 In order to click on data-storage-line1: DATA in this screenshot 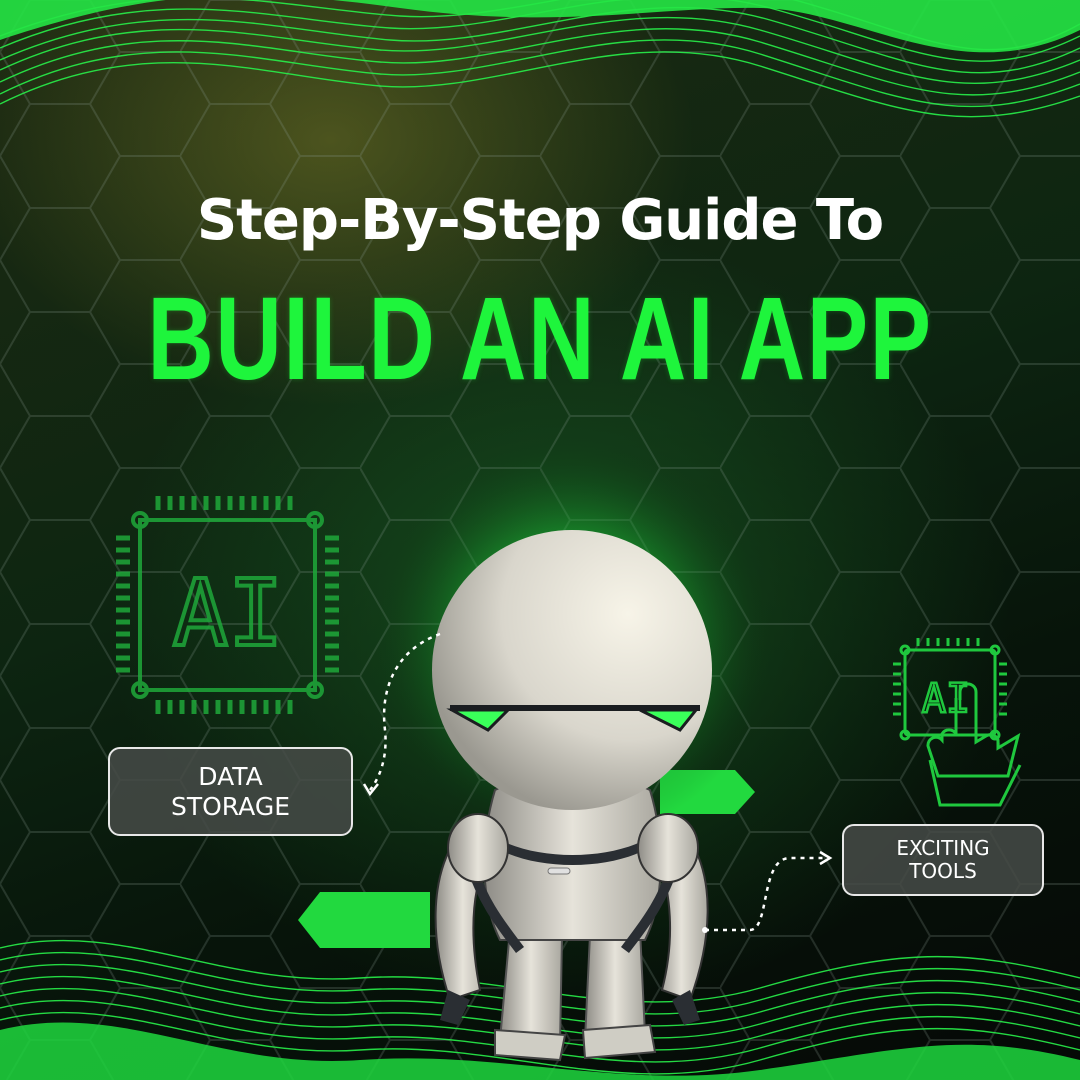, I will do `click(230, 776)`.